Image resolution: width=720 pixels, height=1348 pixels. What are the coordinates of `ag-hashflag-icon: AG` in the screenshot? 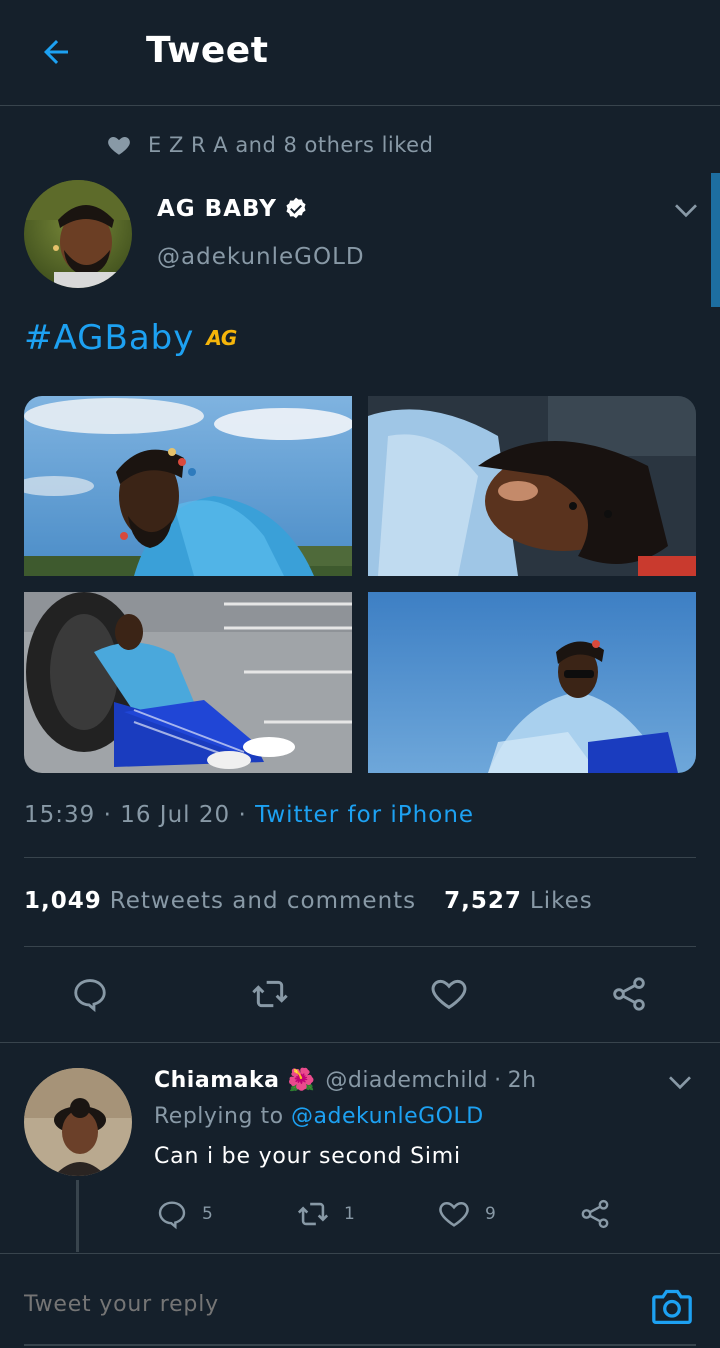 It's located at (221, 338).